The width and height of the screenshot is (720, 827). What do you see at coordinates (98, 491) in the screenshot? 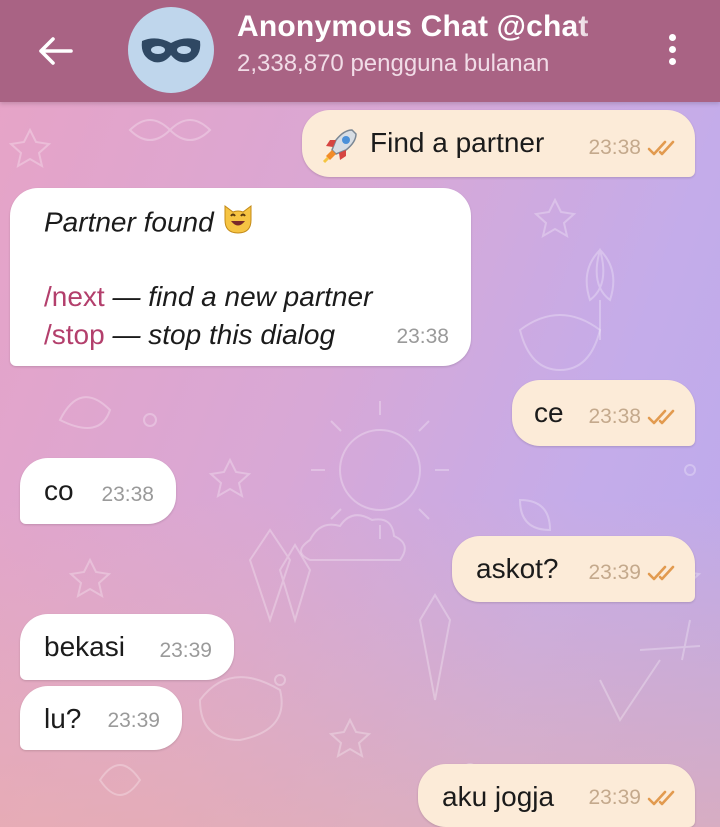
I see `message-bubble-incoming: co 23:38` at bounding box center [98, 491].